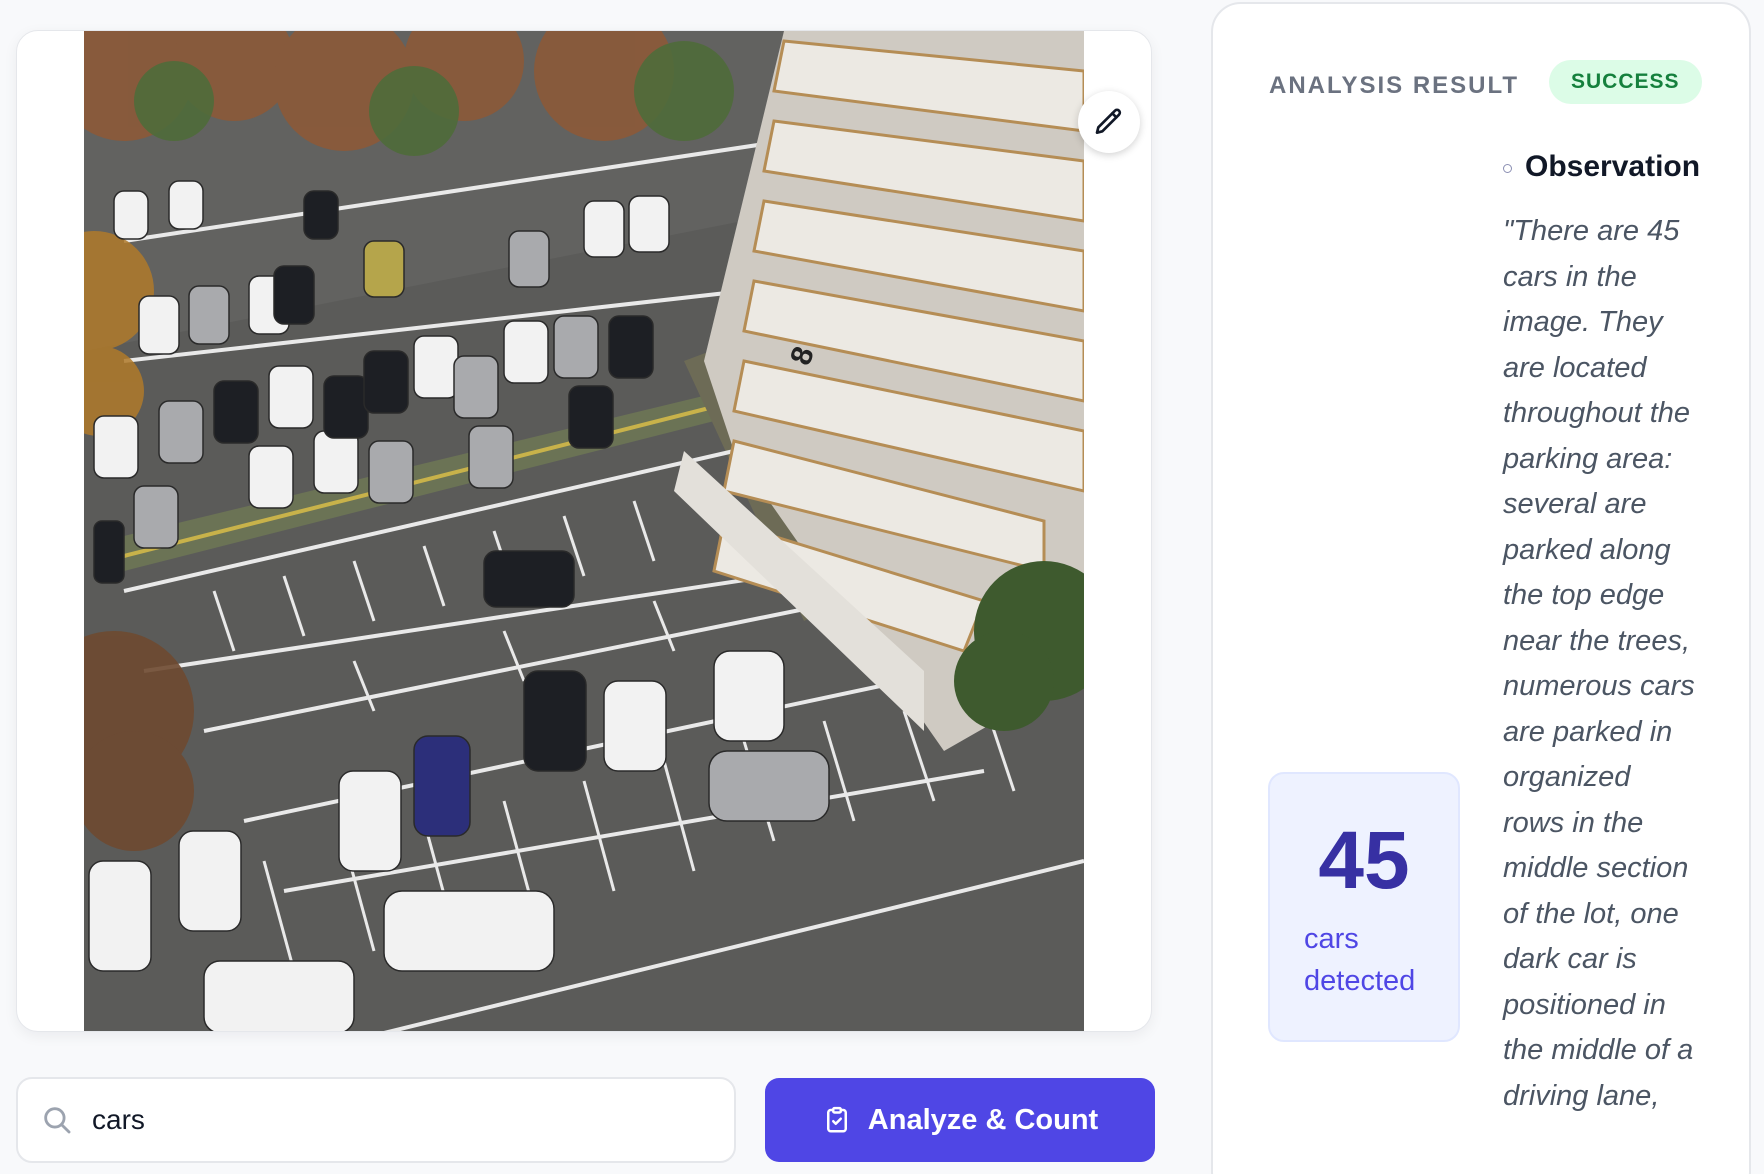  I want to click on search-box, so click(376, 1120).